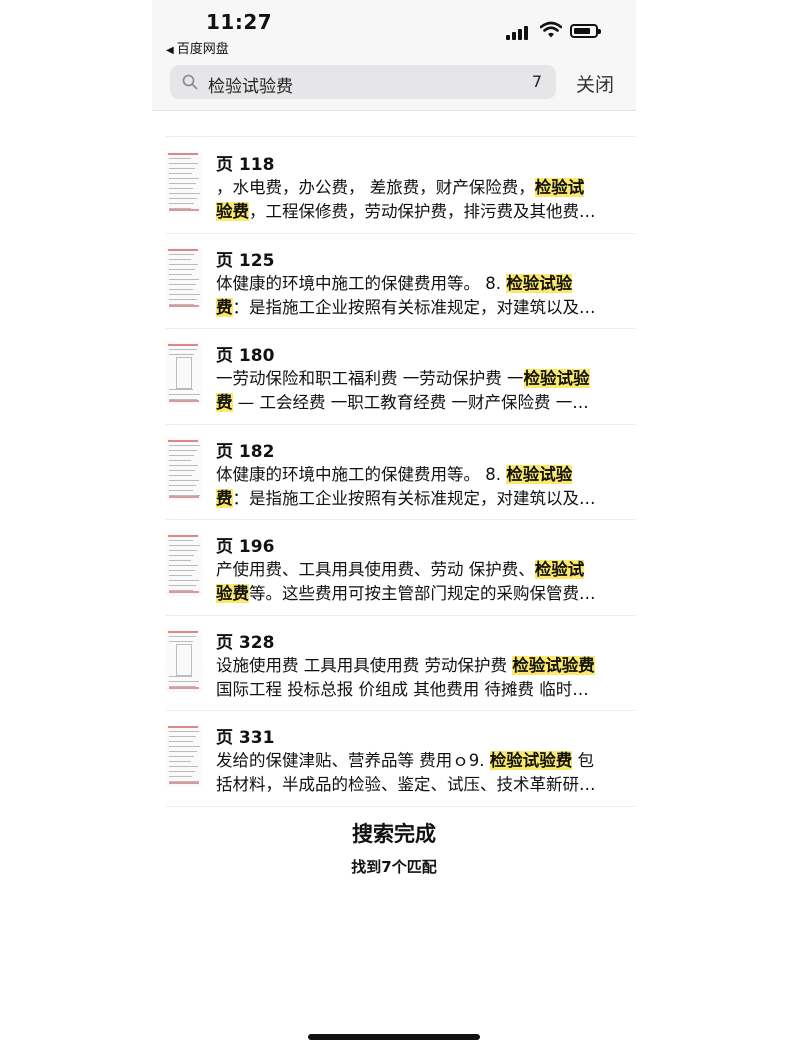 Image resolution: width=788 pixels, height=1051 pixels. Describe the element at coordinates (394, 867) in the screenshot. I see `match-summary: 找到7个匹配` at that location.